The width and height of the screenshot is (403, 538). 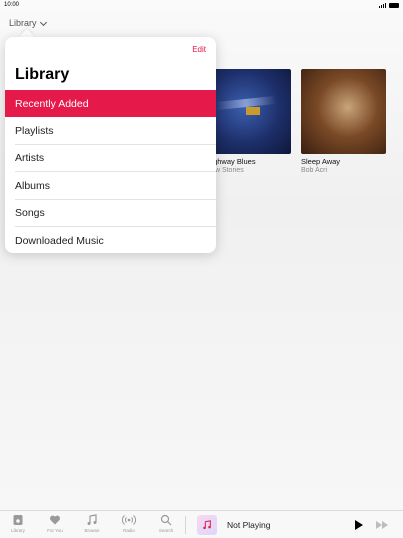 I want to click on popover-title: Library, so click(x=42, y=74).